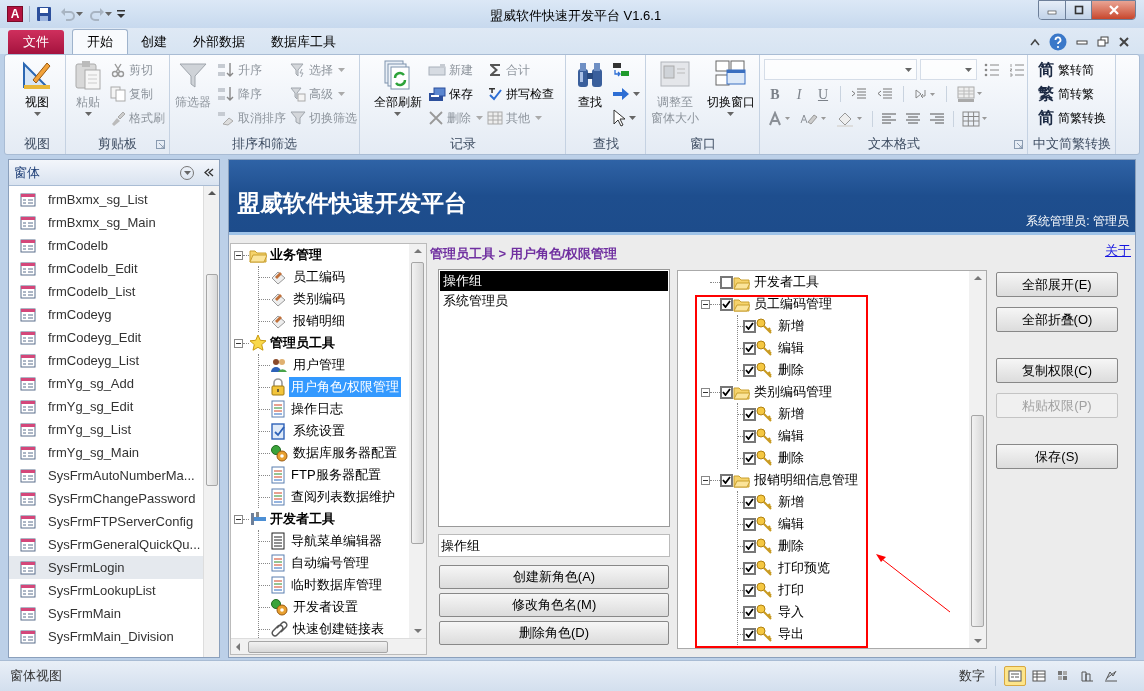 The width and height of the screenshot is (1144, 691). Describe the element at coordinates (1118, 251) in the screenshot. I see `about-link: 关于` at that location.